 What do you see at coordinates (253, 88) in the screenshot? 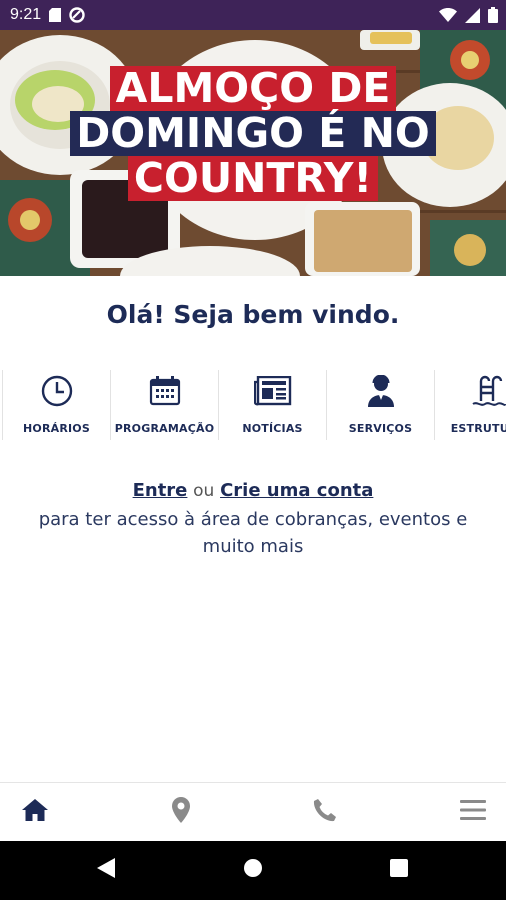
I see `headline-line-1: ALMOÇO DE` at bounding box center [253, 88].